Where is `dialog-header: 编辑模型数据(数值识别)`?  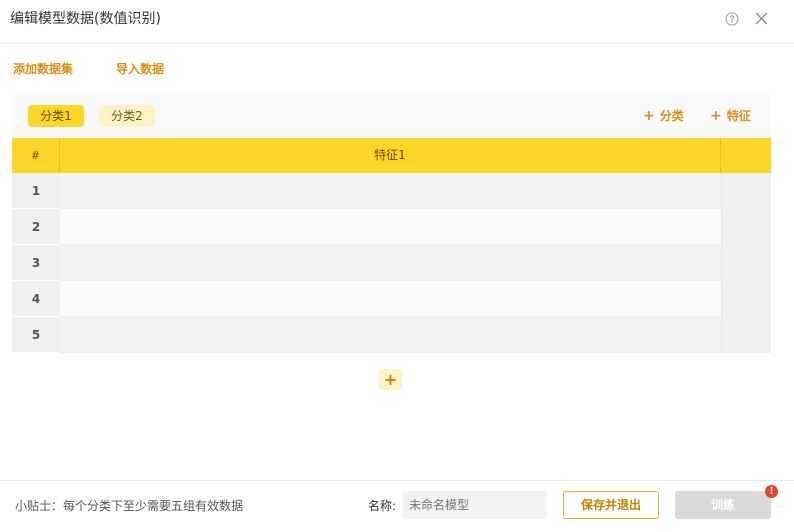 dialog-header: 编辑模型数据(数值识别) is located at coordinates (397, 22).